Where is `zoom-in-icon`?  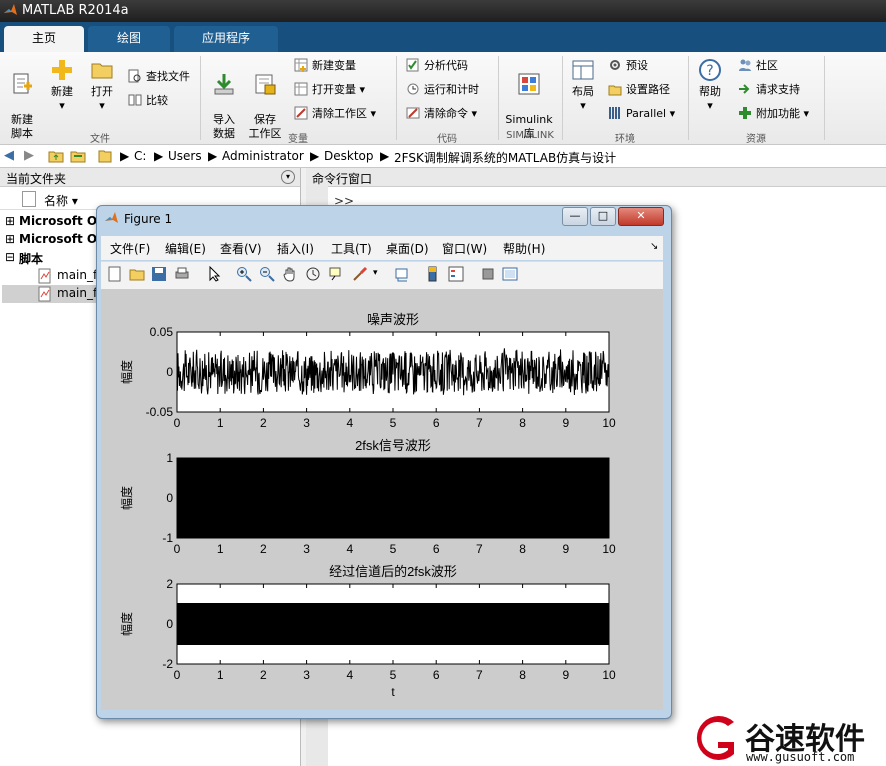 zoom-in-icon is located at coordinates (244, 274).